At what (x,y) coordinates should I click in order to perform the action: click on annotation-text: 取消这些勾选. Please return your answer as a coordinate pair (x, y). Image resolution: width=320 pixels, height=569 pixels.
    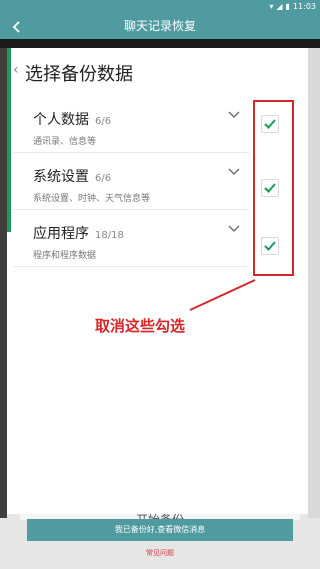
    Looking at the image, I should click on (140, 326).